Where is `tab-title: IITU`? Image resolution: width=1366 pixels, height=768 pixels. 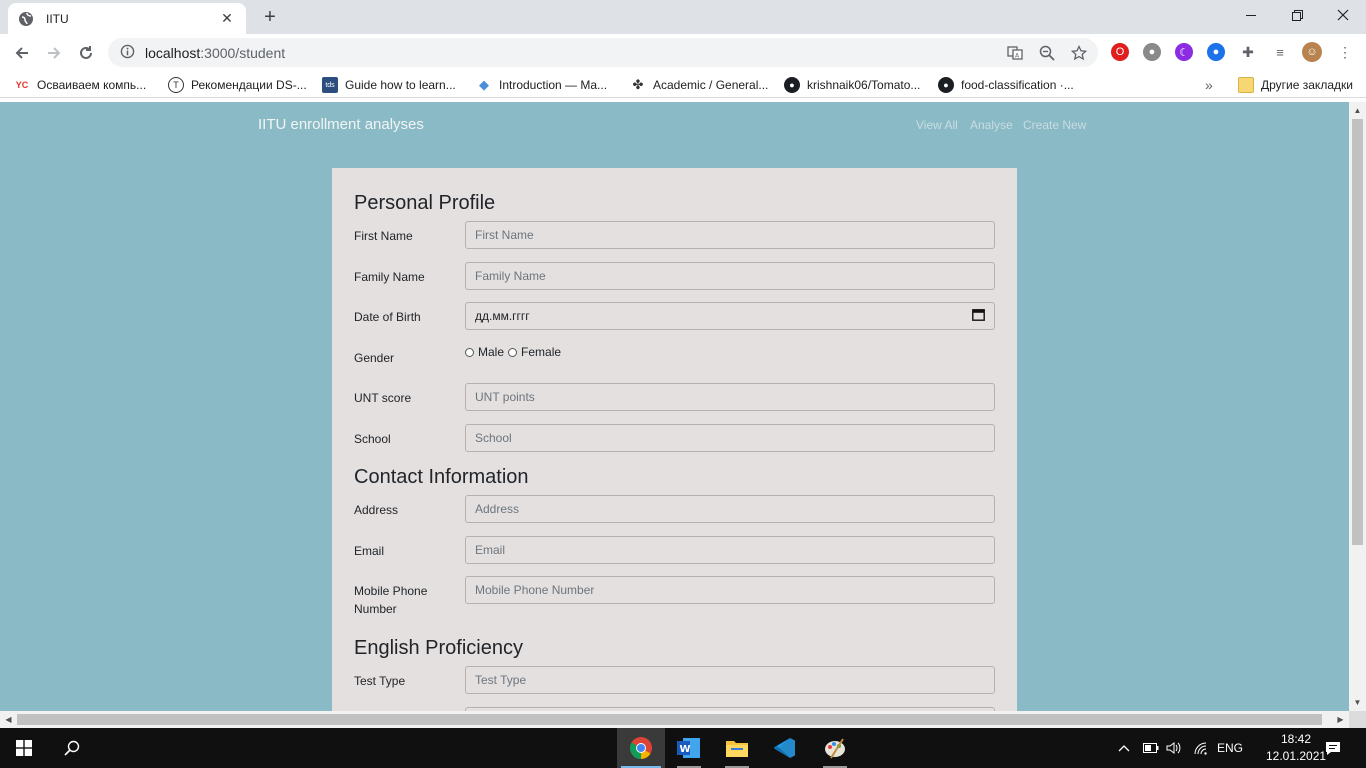
tab-title: IITU is located at coordinates (57, 18).